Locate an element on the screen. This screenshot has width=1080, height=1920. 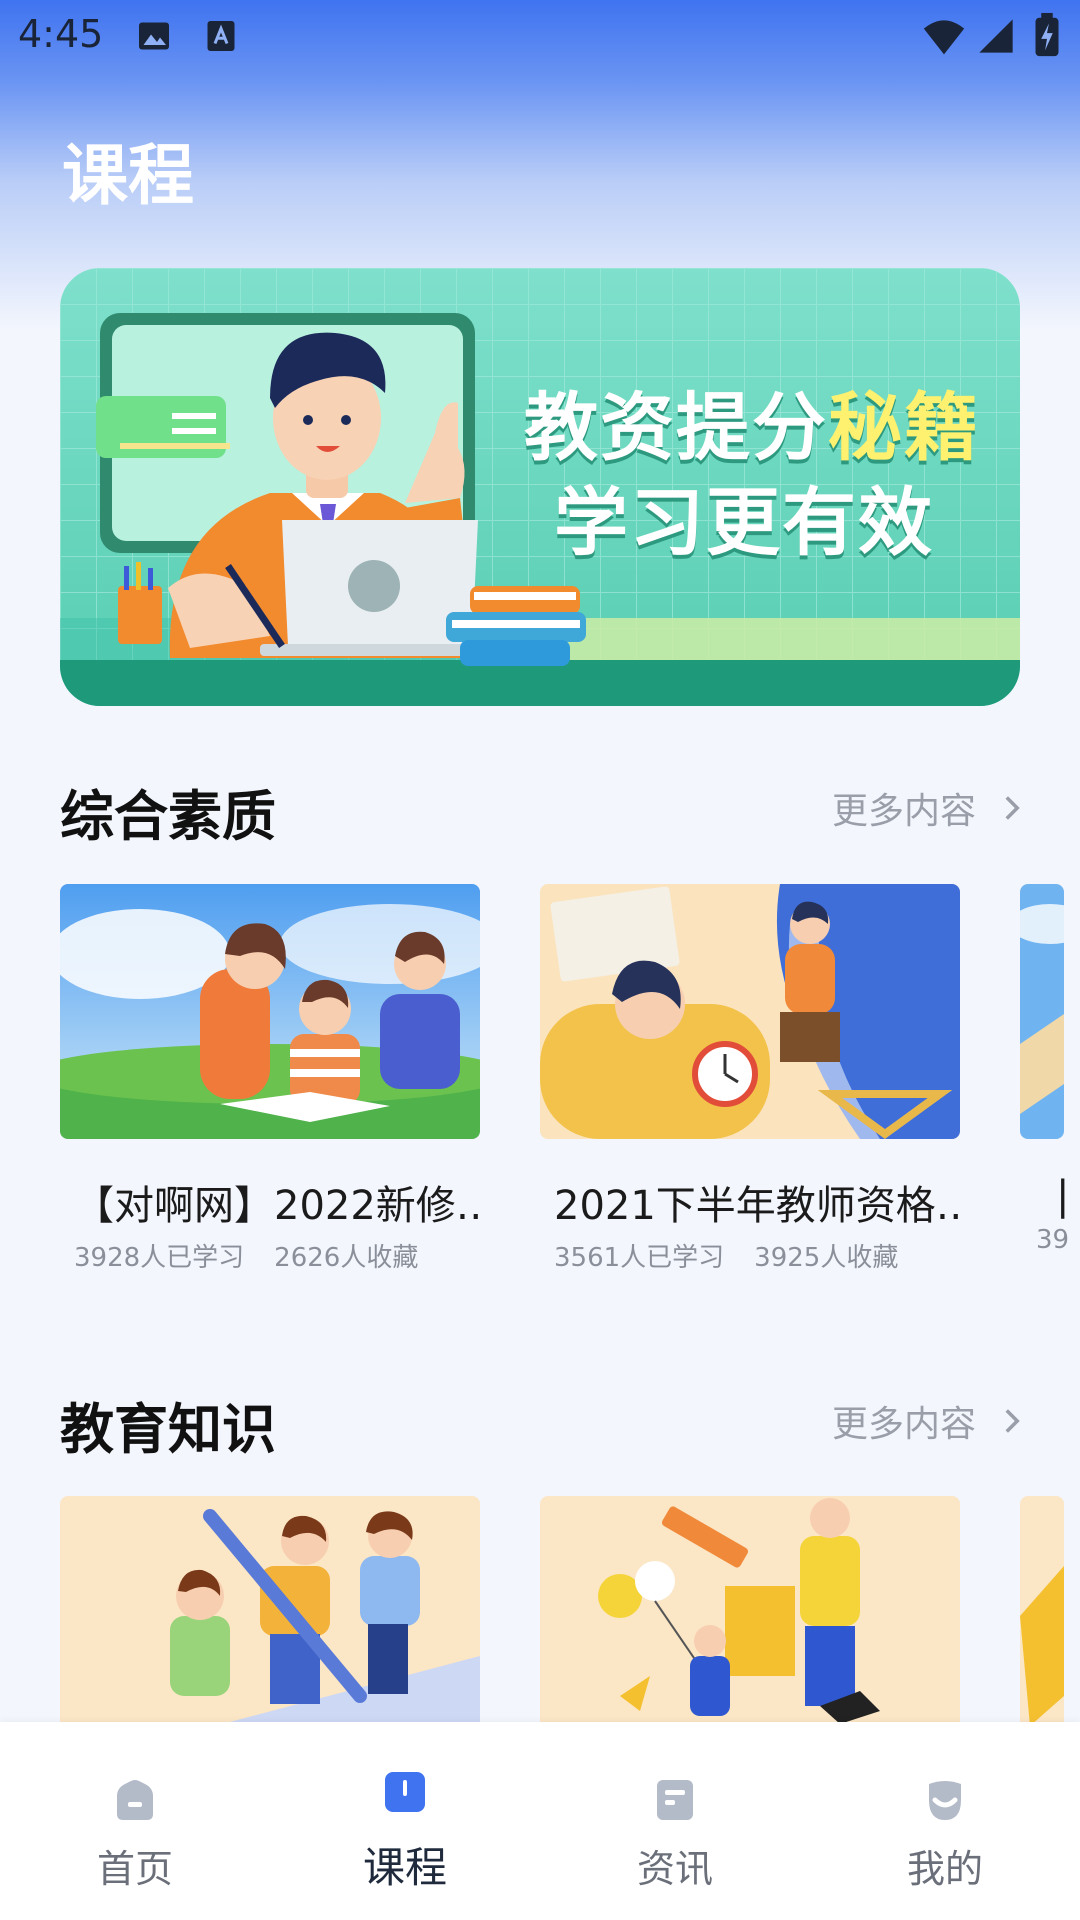
tab-label: 我的 is located at coordinates (944, 1869).